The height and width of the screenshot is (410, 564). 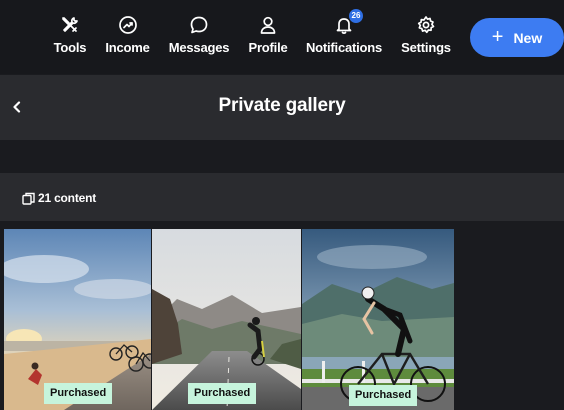 What do you see at coordinates (70, 25) in the screenshot?
I see `tools-icon` at bounding box center [70, 25].